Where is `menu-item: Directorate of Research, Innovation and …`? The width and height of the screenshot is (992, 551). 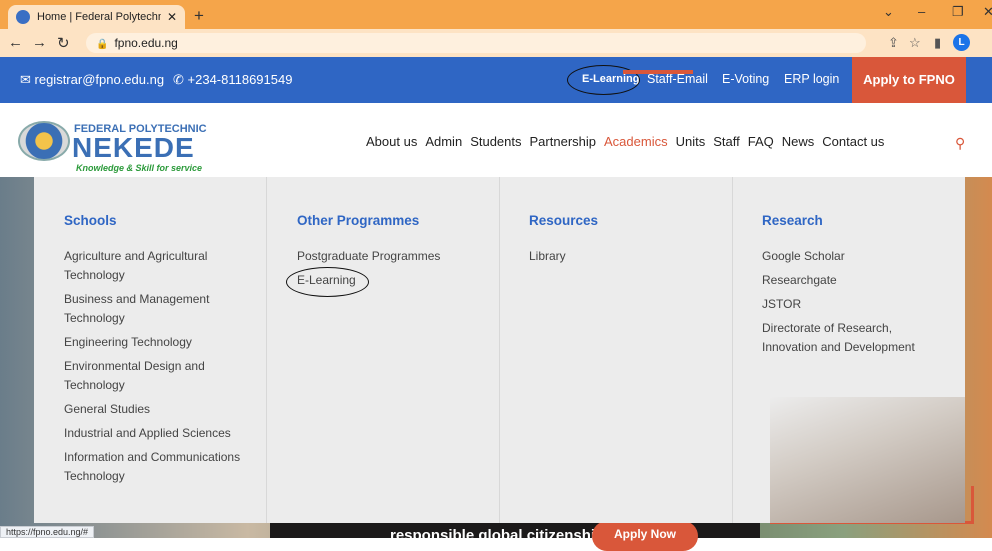 menu-item: Directorate of Research, Innovation and … is located at coordinates (847, 338).